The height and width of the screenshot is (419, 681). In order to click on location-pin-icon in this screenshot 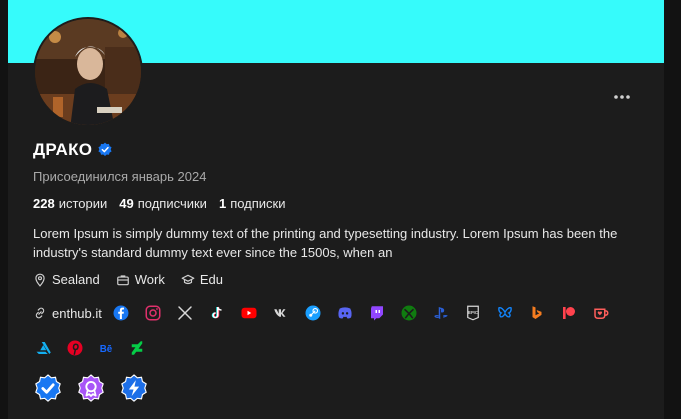, I will do `click(40, 280)`.